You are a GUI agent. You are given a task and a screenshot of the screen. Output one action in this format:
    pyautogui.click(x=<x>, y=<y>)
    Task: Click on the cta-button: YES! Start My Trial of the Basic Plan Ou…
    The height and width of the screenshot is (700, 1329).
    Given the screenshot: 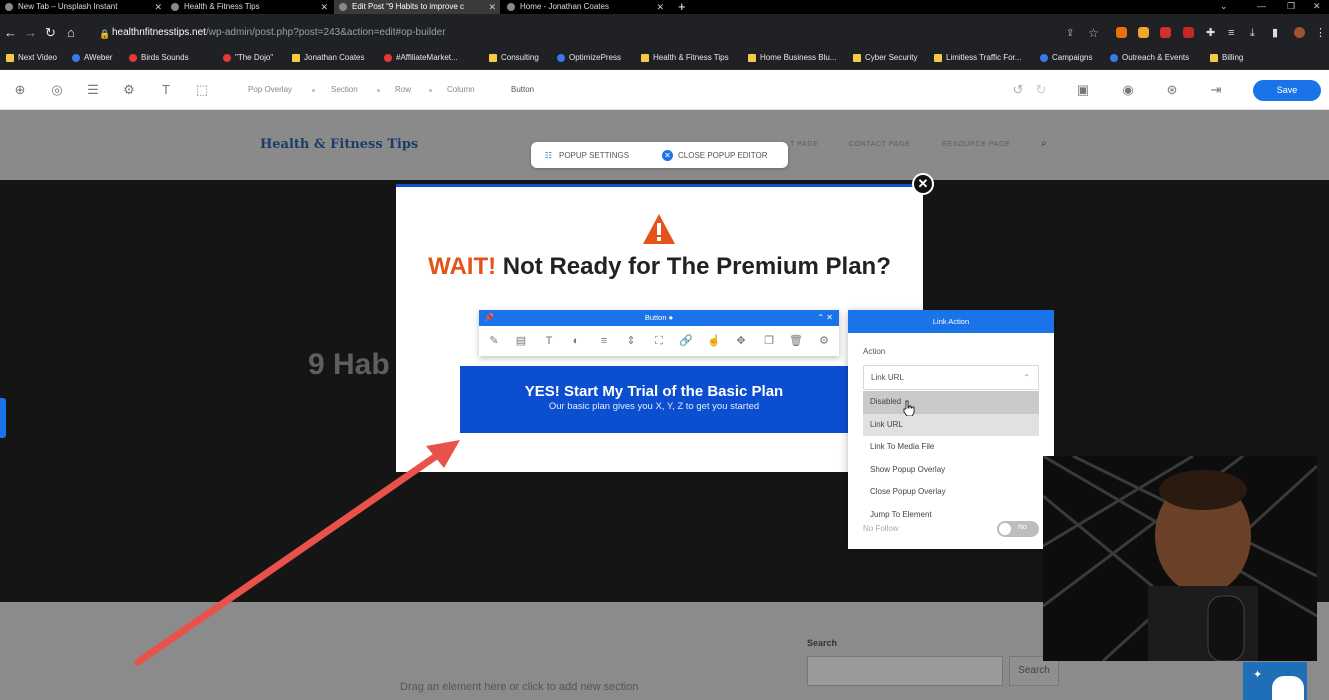 What is the action you would take?
    pyautogui.click(x=654, y=399)
    